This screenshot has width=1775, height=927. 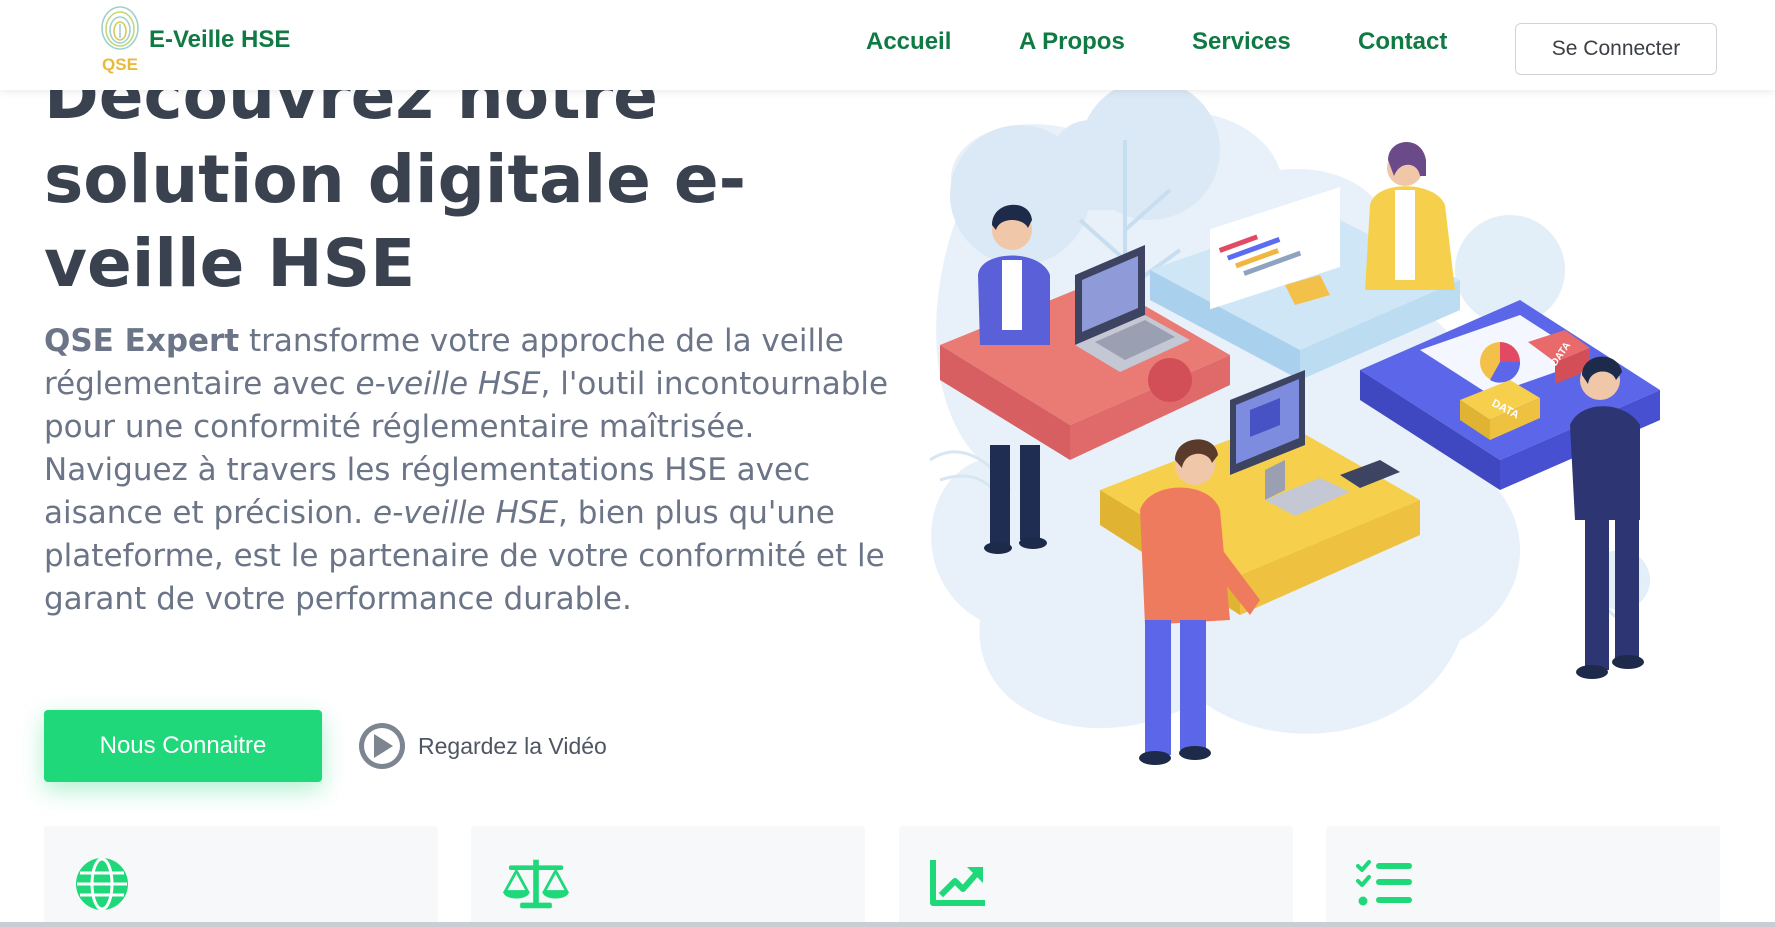 I want to click on watch-video-link: Regardez la Vidéo, so click(x=483, y=746).